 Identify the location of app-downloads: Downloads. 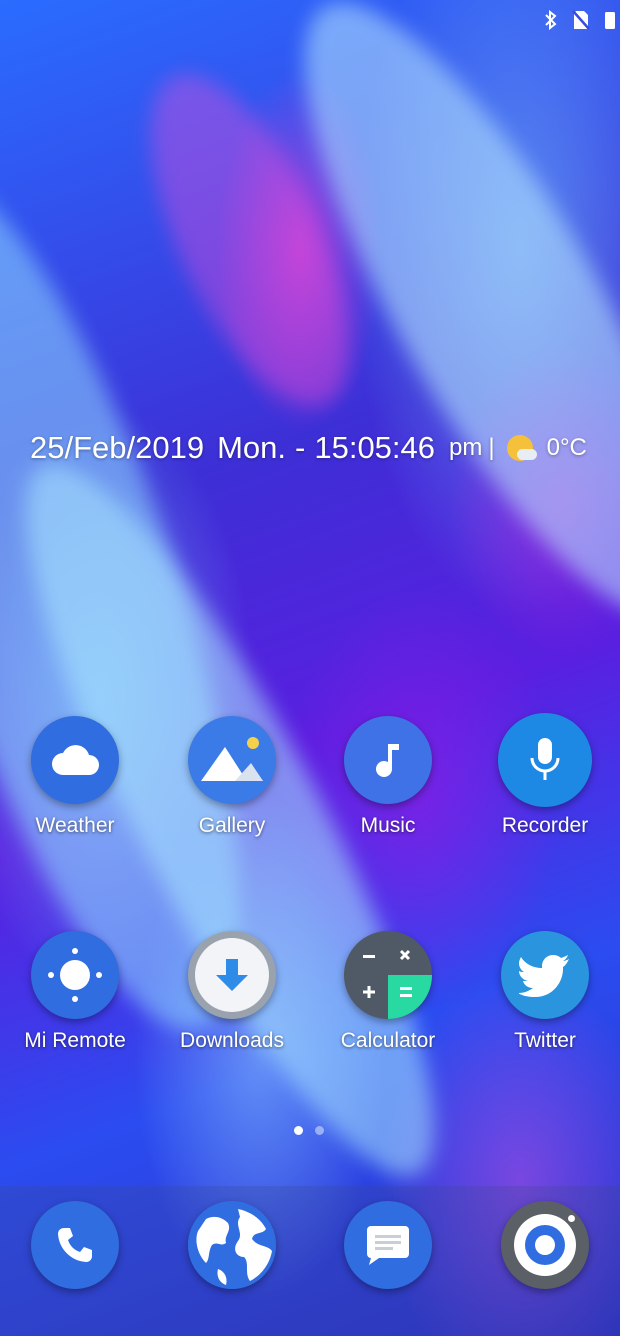
(232, 992).